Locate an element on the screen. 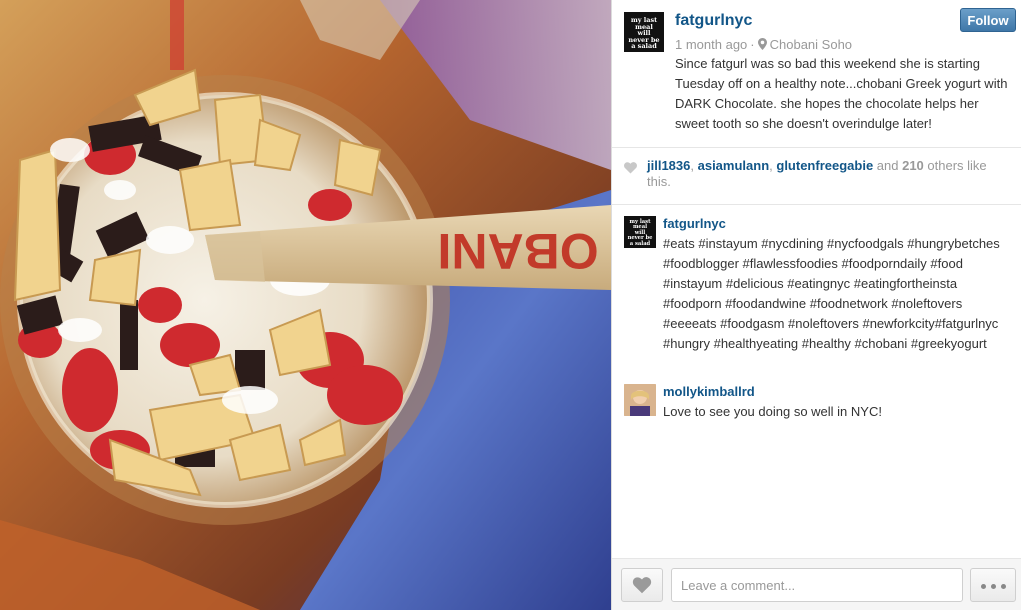  comment-footer is located at coordinates (816, 584).